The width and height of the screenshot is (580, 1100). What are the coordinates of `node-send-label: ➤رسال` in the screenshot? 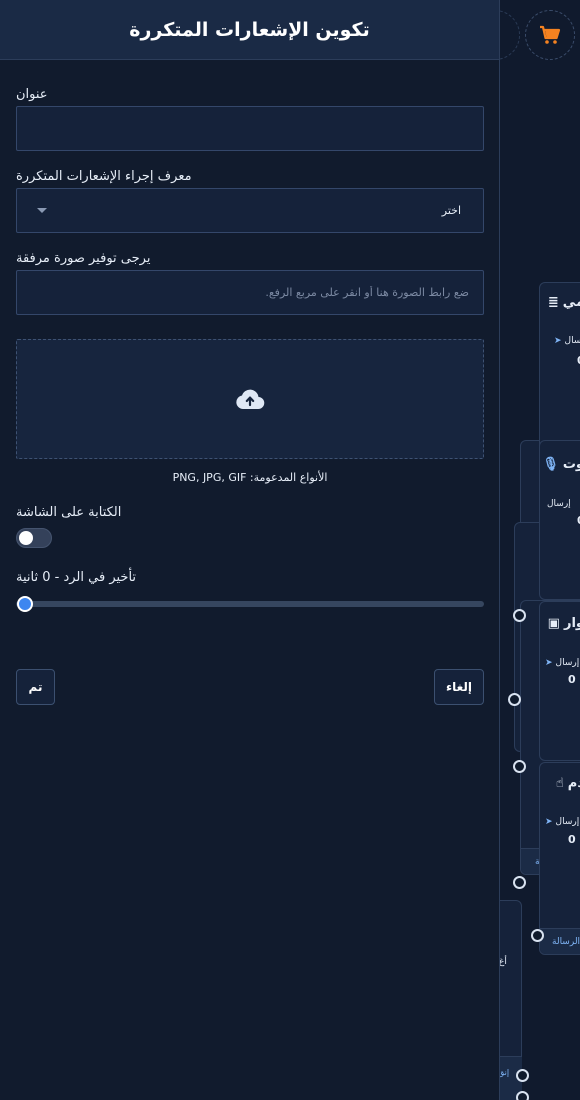 It's located at (567, 341).